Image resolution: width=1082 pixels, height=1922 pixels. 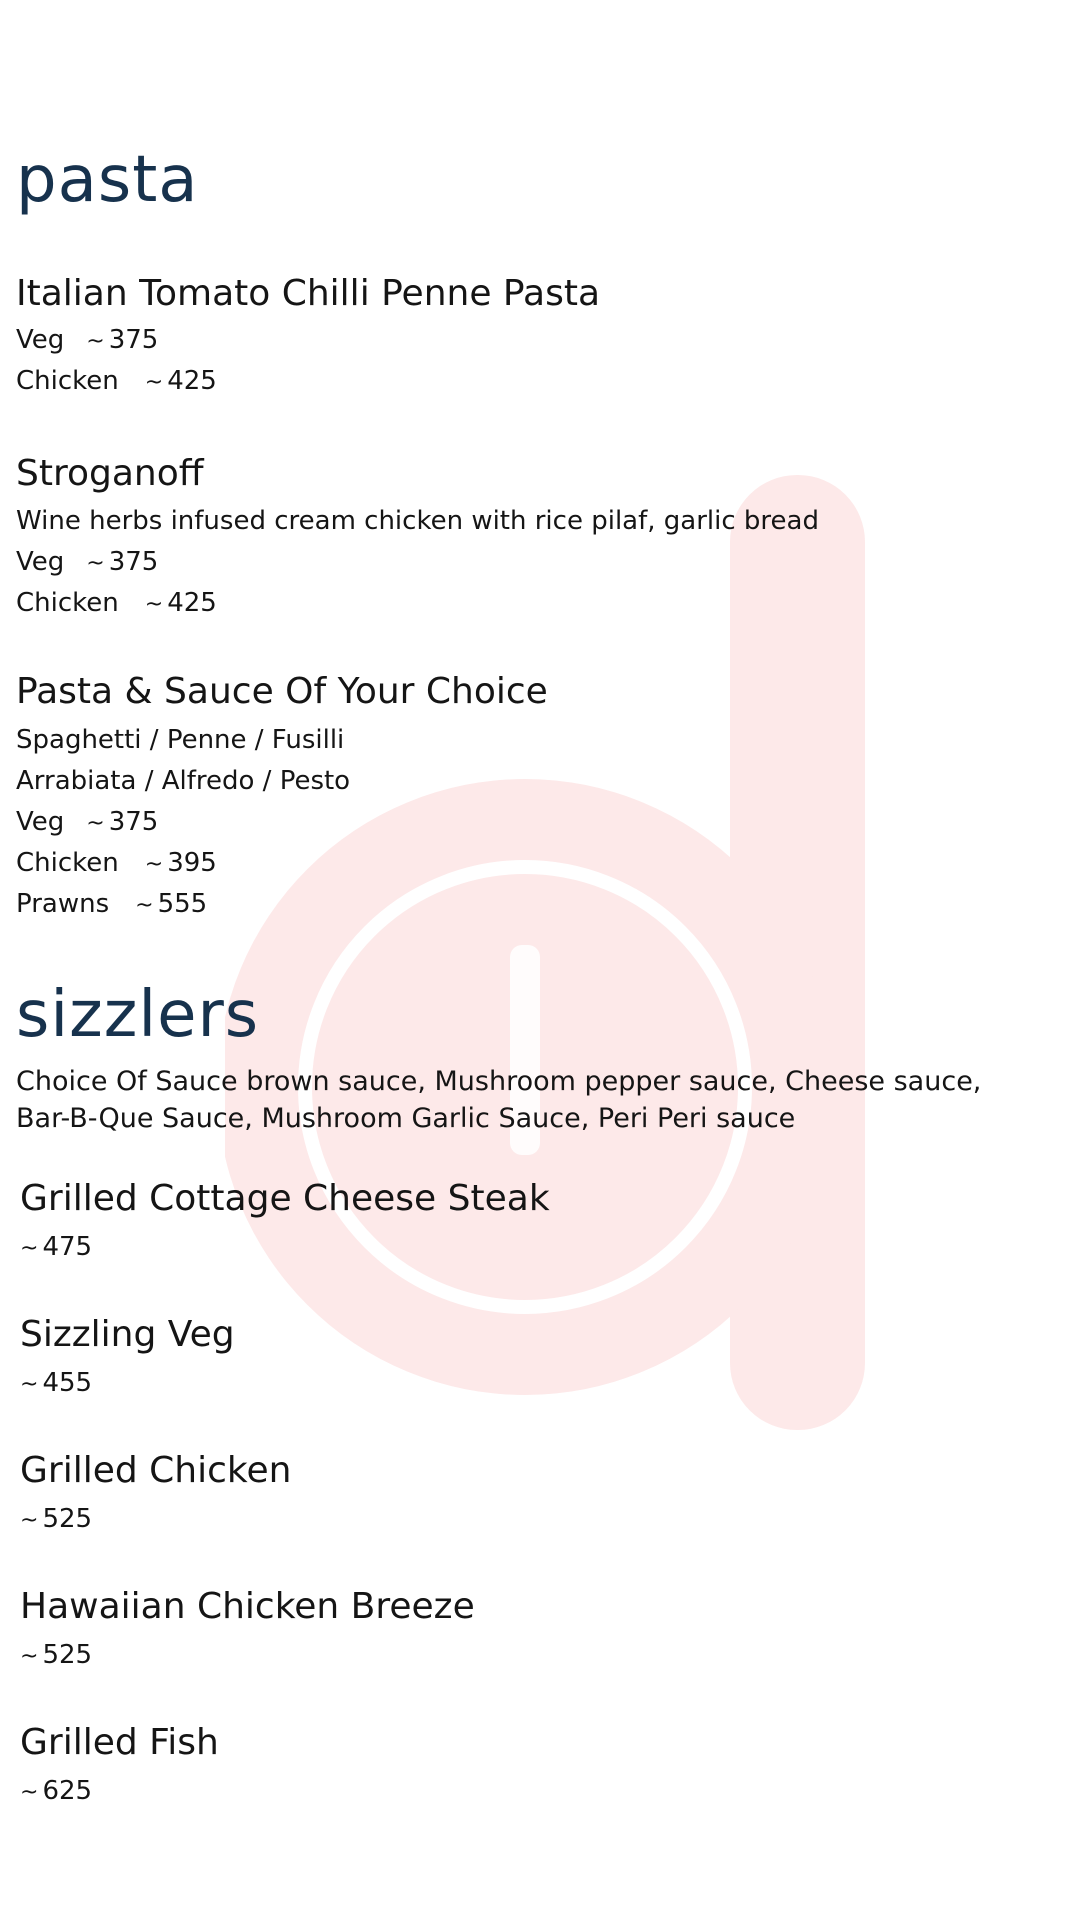 I want to click on menu-item-name: Grilled Chicken, so click(x=156, y=1470).